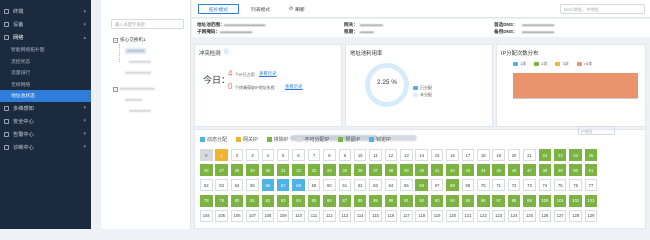  What do you see at coordinates (437, 215) in the screenshot?
I see `ip-cell: 119` at bounding box center [437, 215].